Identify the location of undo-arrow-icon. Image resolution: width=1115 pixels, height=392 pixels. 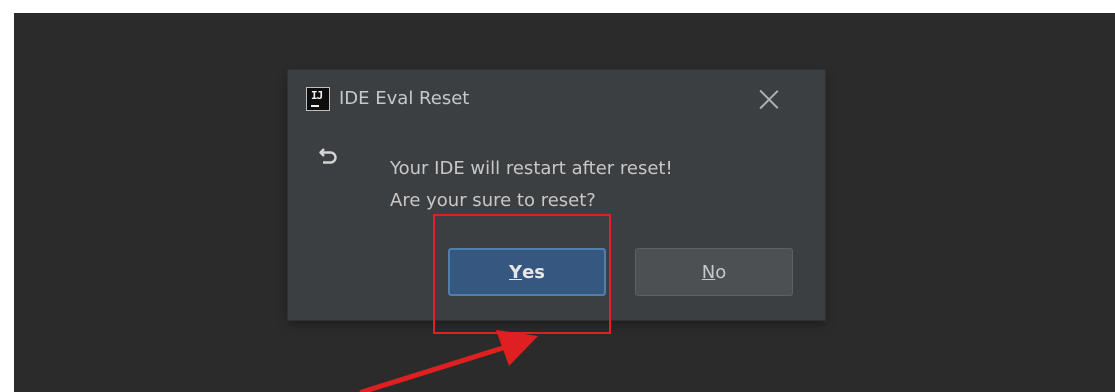
(328, 156).